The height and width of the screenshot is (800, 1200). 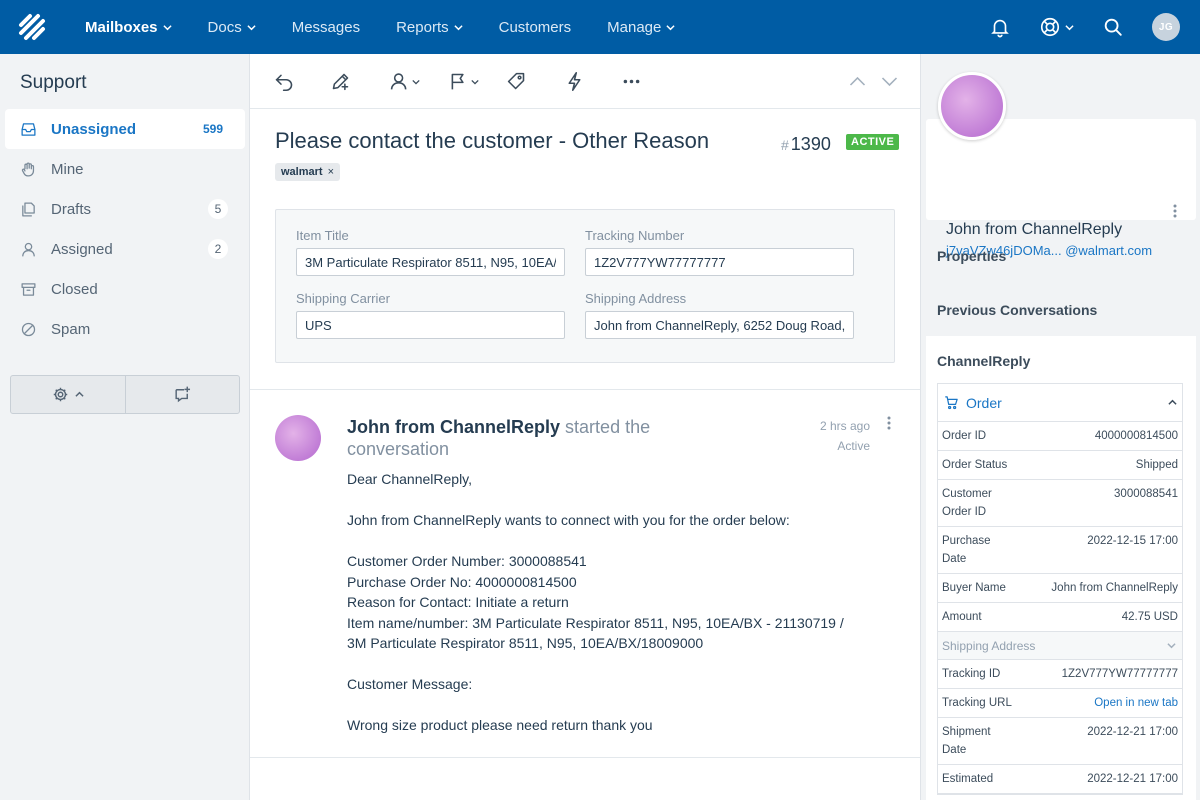 I want to click on status-button, so click(x=463, y=81).